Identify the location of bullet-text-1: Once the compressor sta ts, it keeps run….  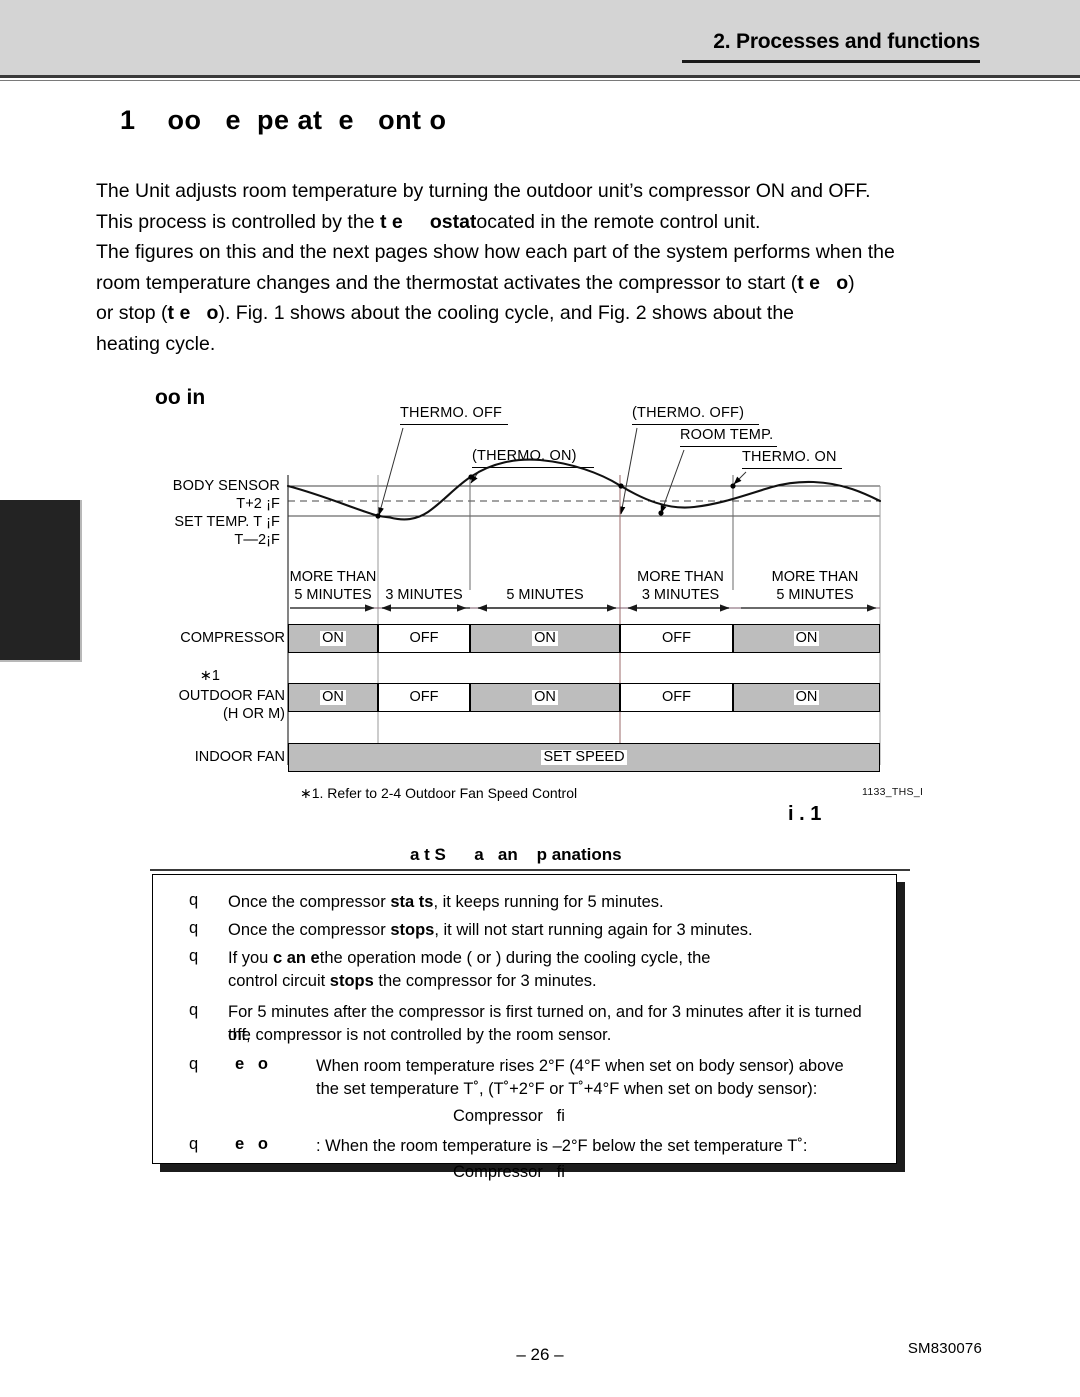
(548, 902).